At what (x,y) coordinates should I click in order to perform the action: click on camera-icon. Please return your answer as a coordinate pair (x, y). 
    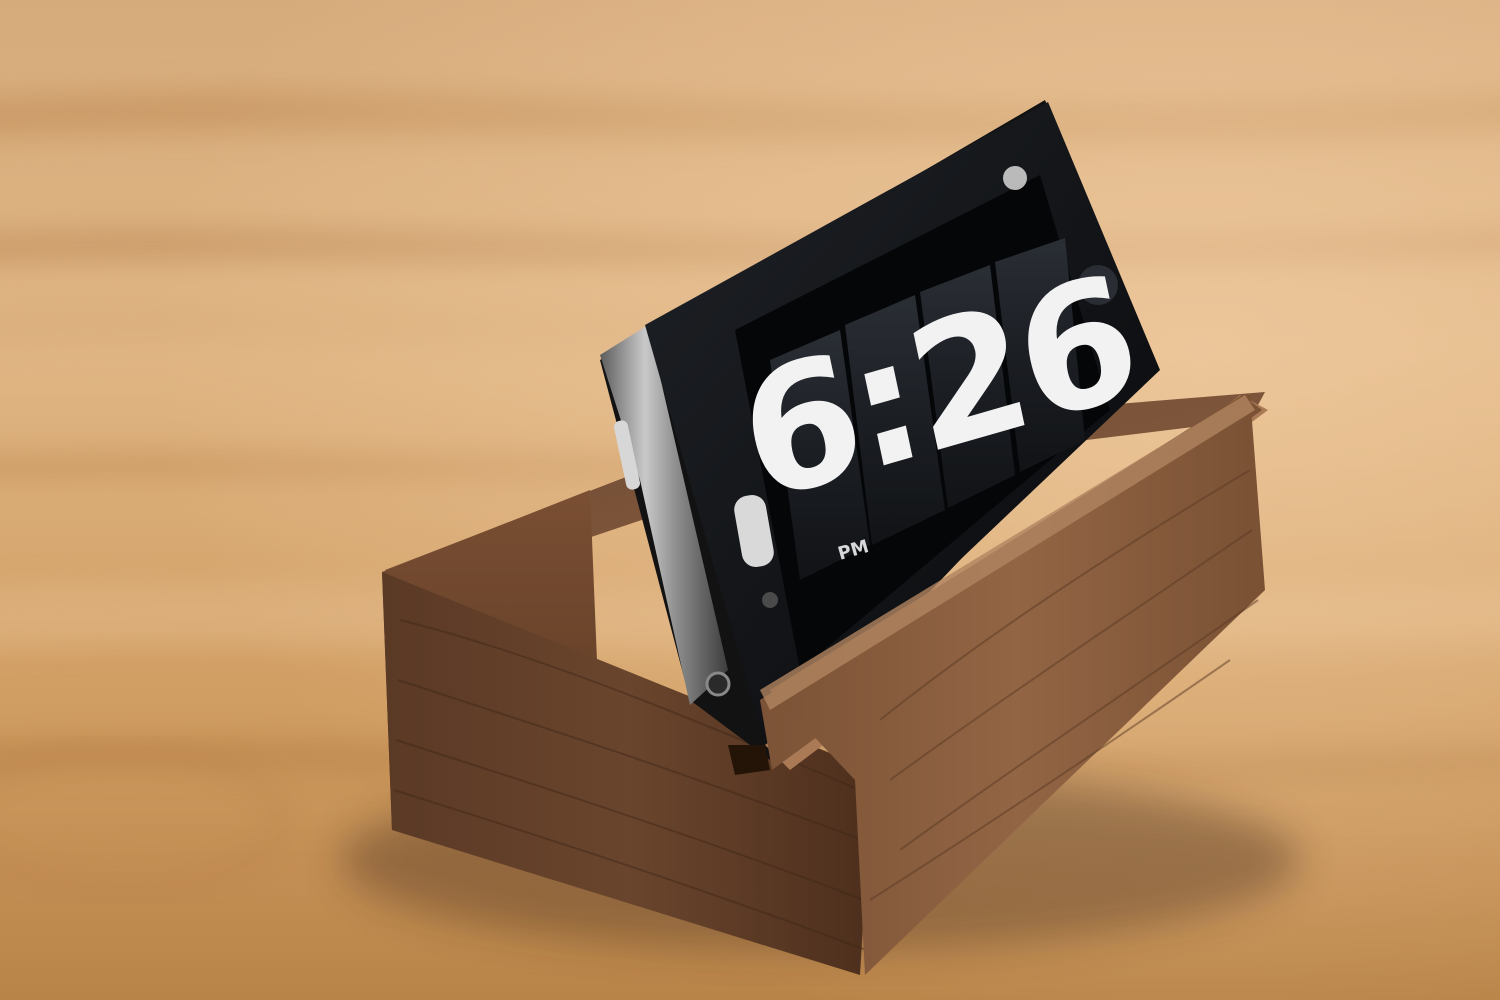
    Looking at the image, I should click on (1015, 178).